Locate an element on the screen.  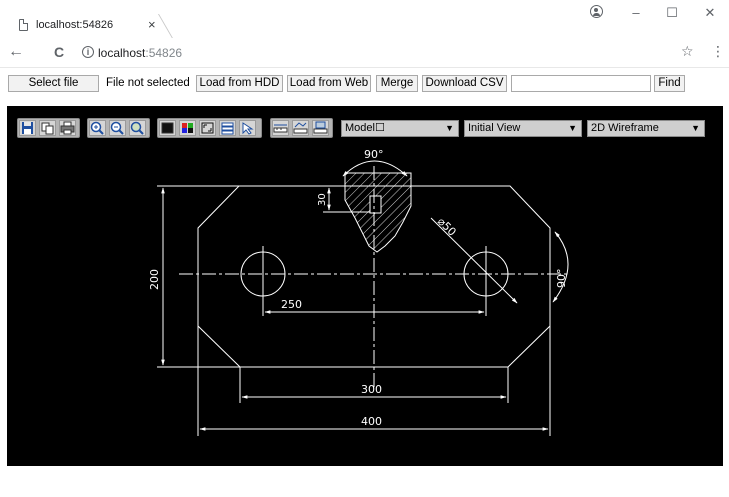
angle-right-arc is located at coordinates (560, 267).